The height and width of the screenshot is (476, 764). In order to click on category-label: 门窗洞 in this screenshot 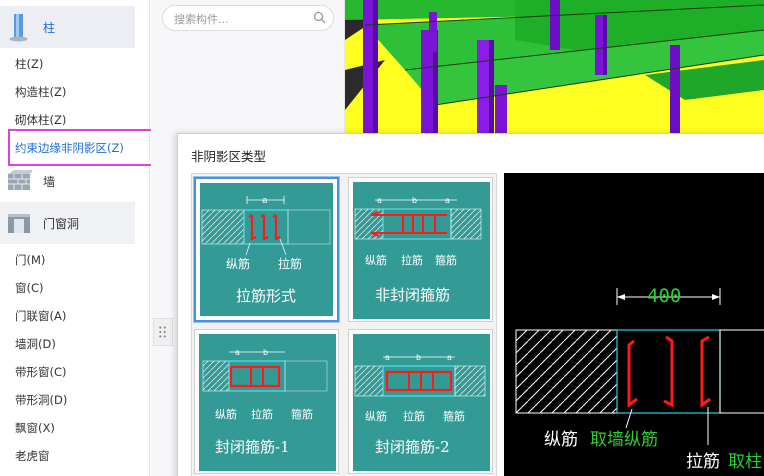, I will do `click(61, 223)`.